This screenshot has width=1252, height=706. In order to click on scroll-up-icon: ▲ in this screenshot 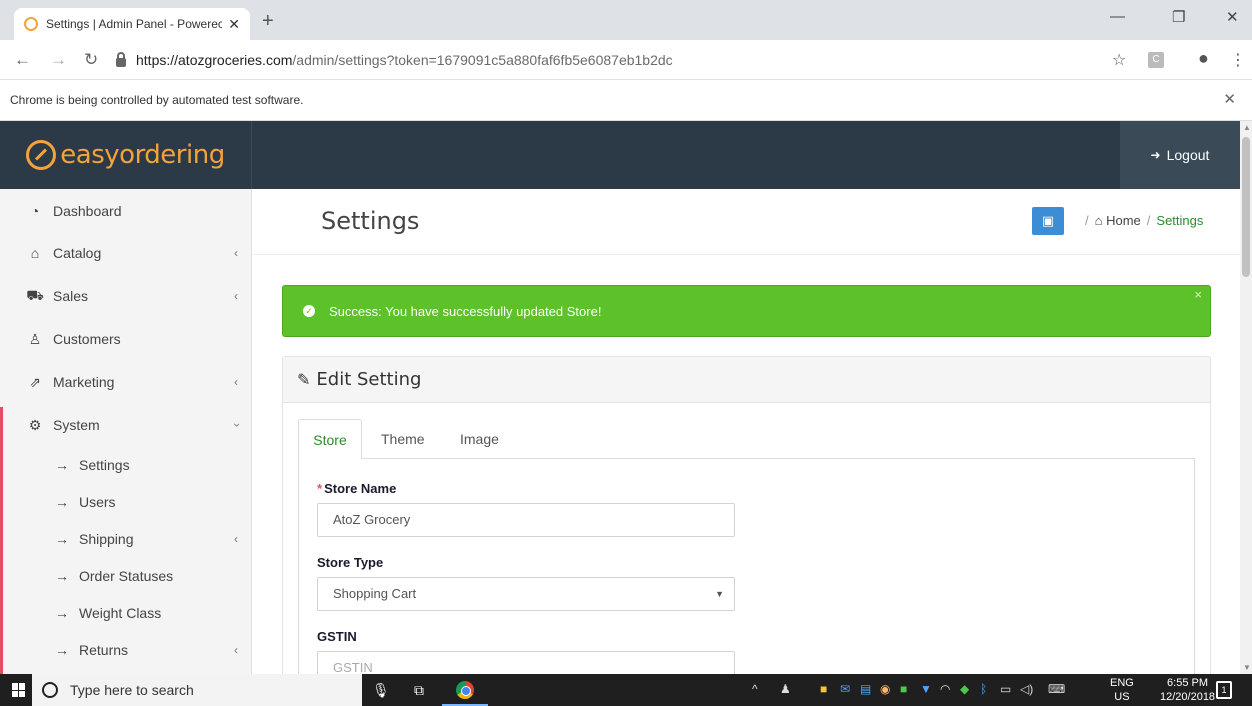, I will do `click(1247, 127)`.